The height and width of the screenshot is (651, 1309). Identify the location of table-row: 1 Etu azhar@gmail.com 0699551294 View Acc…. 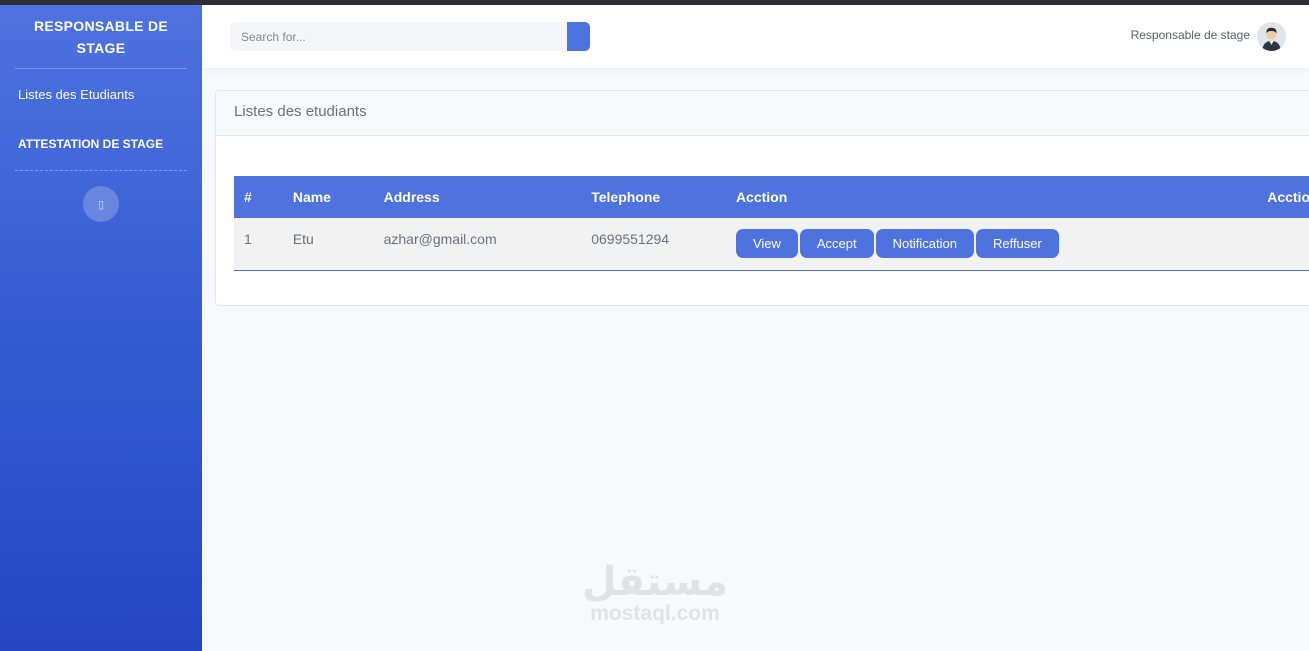
(771, 244).